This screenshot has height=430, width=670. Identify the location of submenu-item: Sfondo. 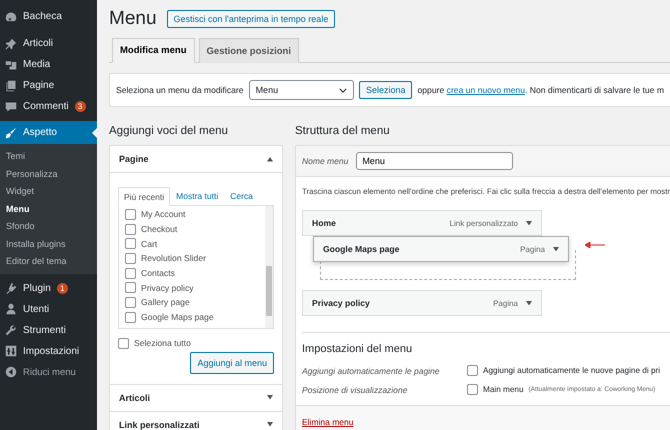
(48, 227).